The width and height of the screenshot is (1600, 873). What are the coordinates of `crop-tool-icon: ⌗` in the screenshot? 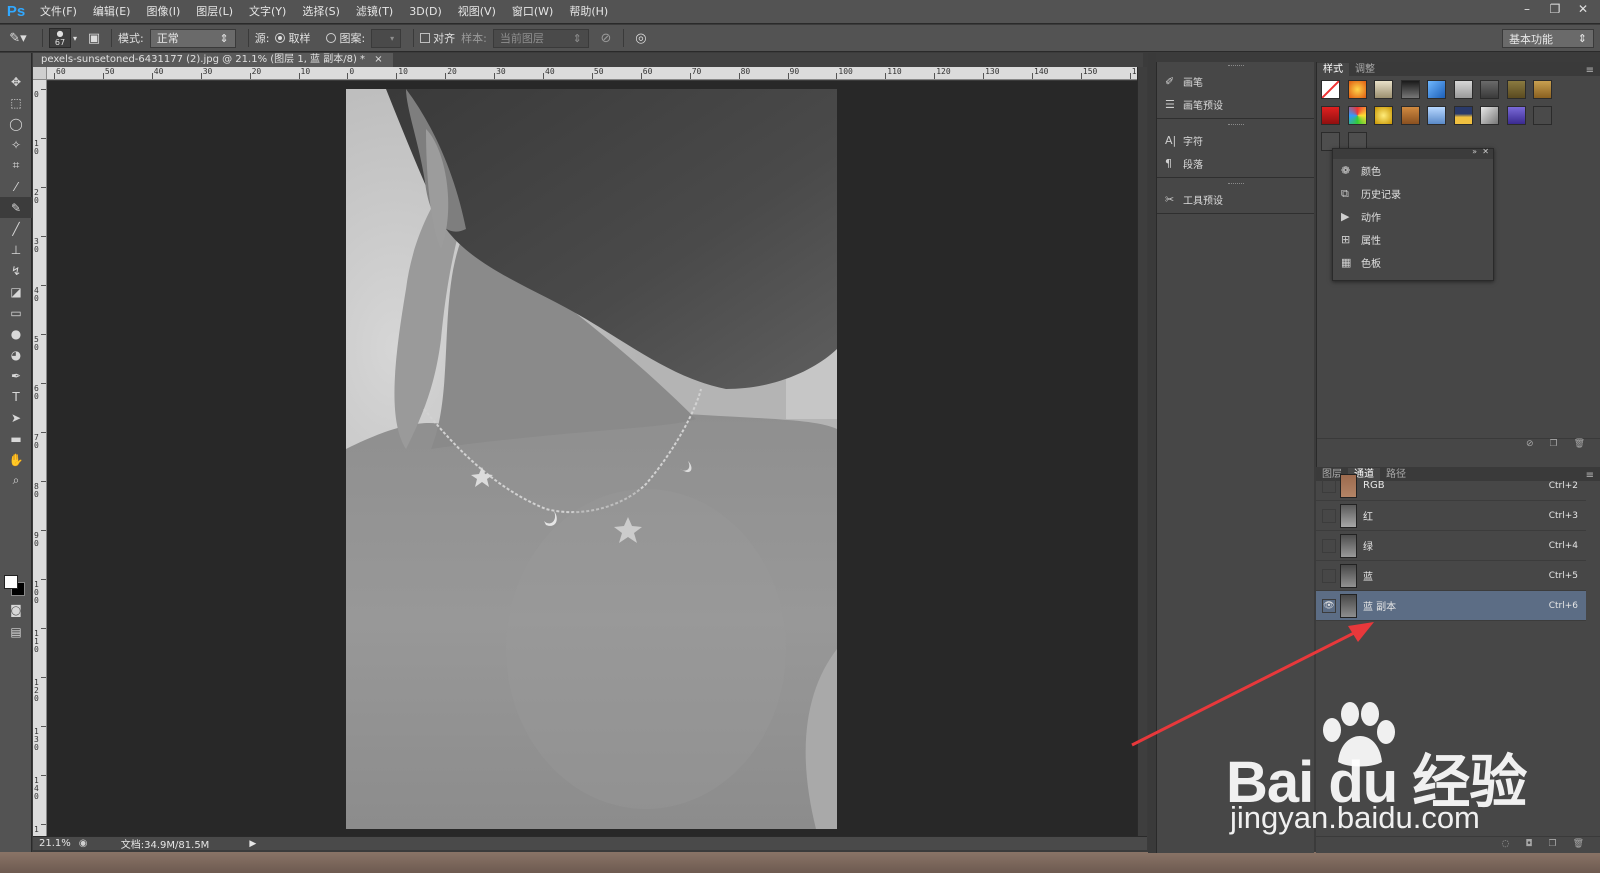 It's located at (16, 165).